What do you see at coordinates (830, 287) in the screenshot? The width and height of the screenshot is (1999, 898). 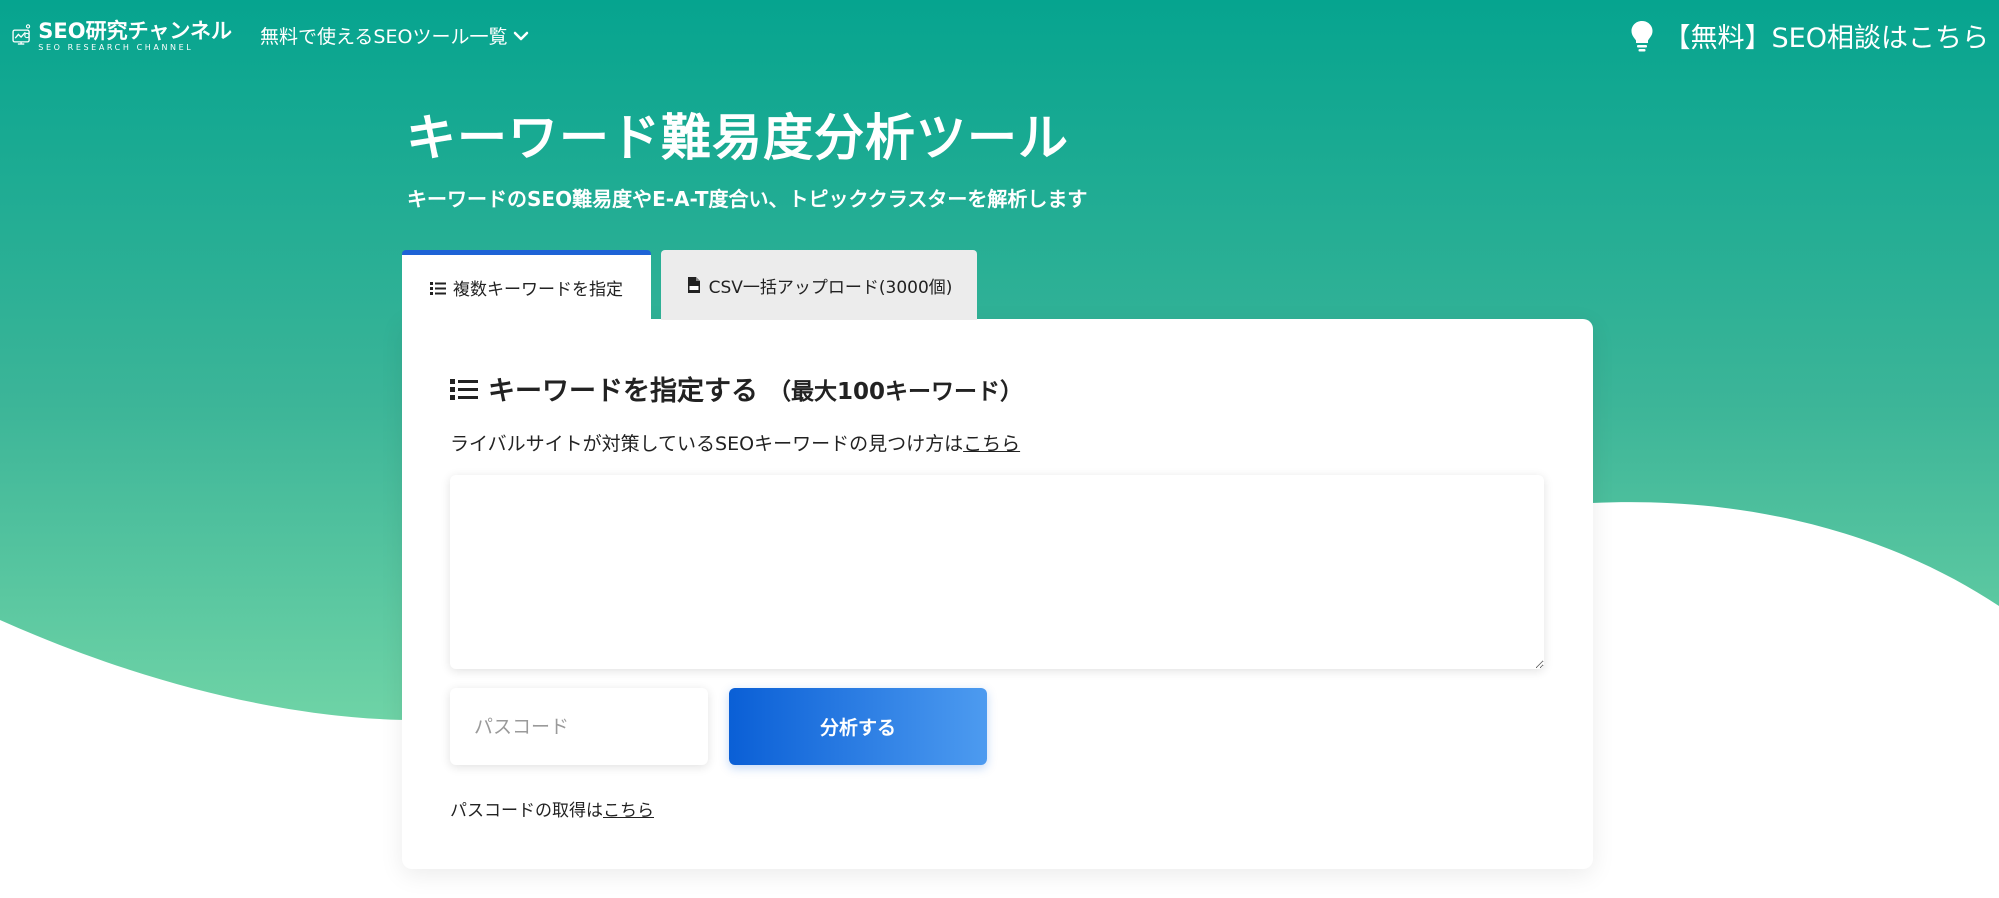 I see `tab-csv-upload-label: CSV一括アップロード(3000個)` at bounding box center [830, 287].